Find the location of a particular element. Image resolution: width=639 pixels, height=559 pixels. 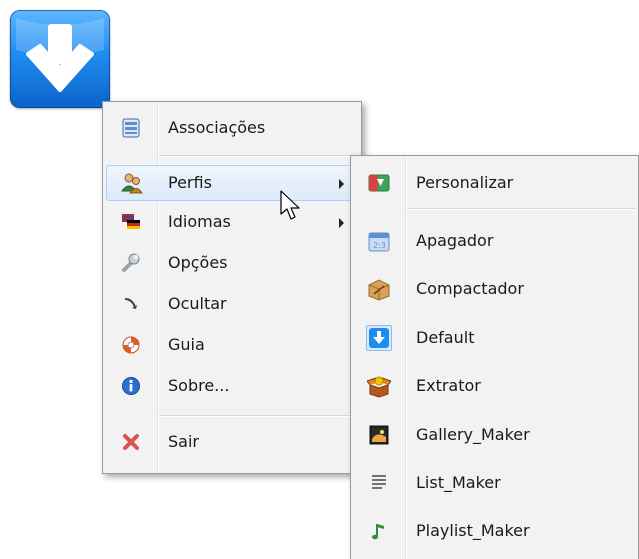

close-x-icon is located at coordinates (131, 442).